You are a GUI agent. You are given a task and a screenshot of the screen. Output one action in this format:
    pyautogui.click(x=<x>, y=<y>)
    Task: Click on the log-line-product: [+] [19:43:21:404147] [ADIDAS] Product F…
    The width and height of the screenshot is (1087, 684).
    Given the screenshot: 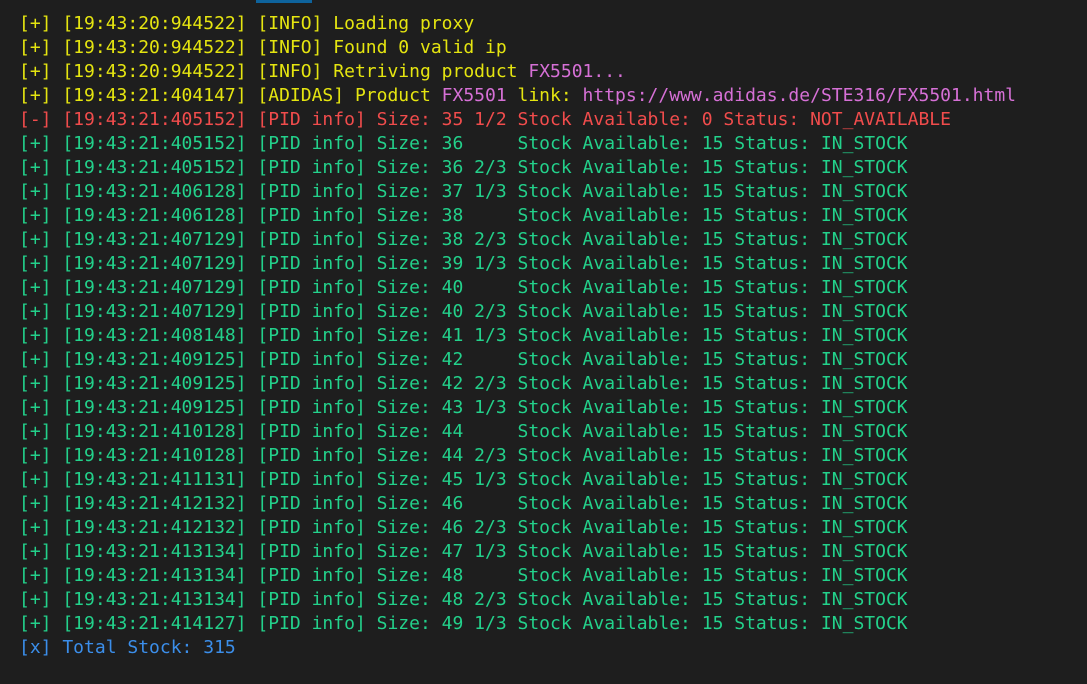 What is the action you would take?
    pyautogui.click(x=553, y=96)
    